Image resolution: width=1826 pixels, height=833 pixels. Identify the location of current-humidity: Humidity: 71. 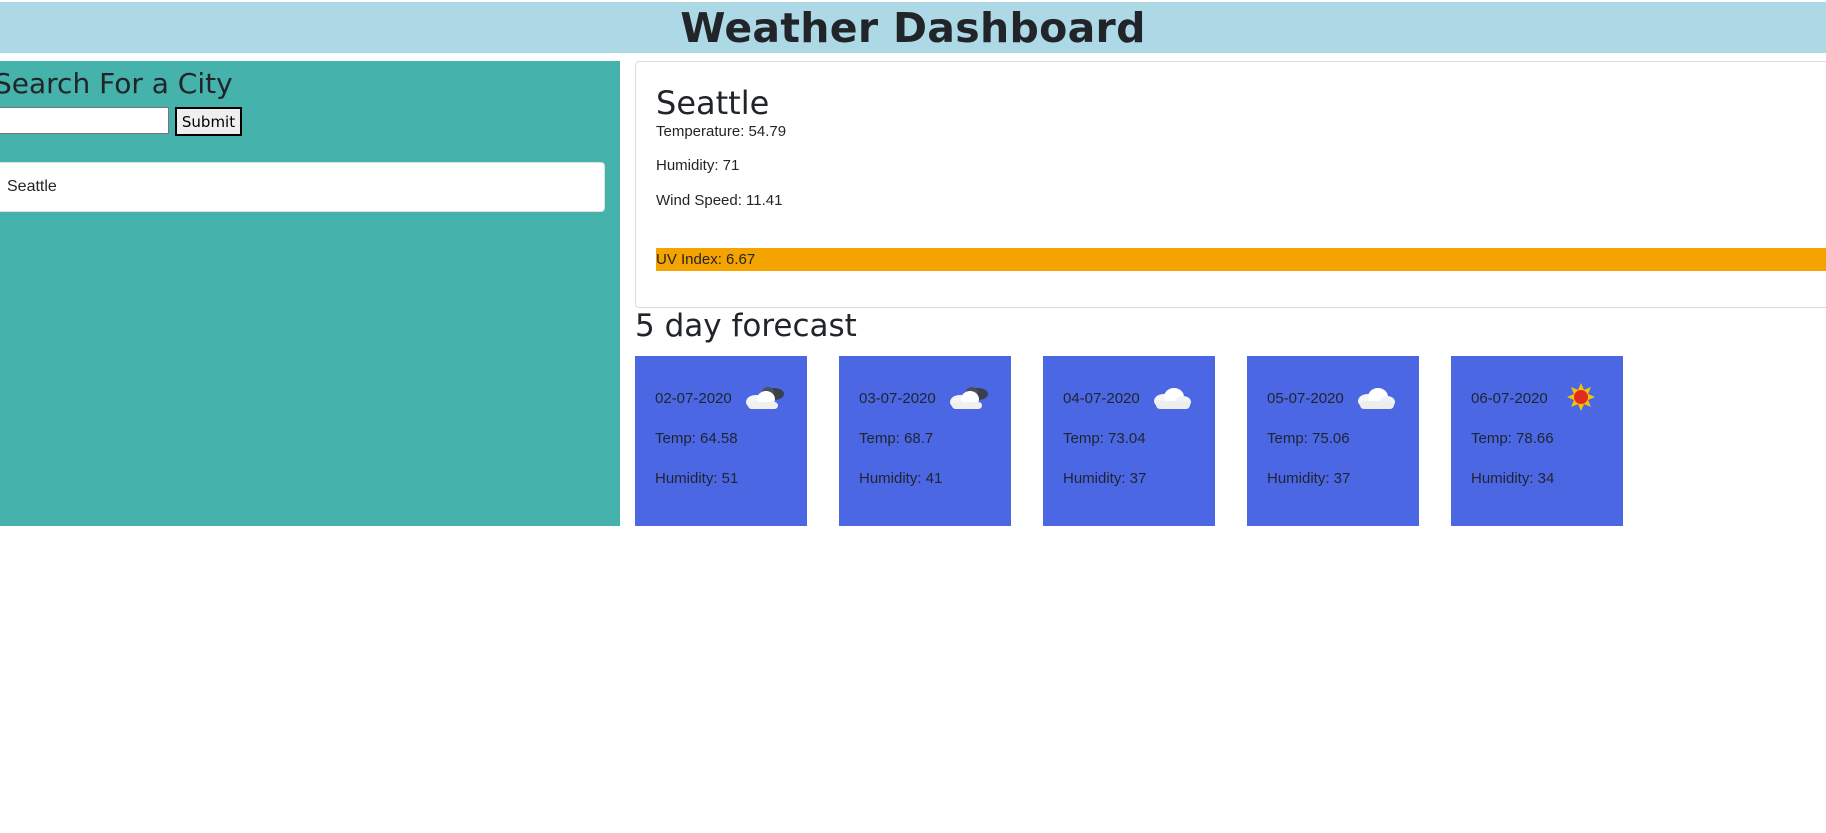
(698, 165).